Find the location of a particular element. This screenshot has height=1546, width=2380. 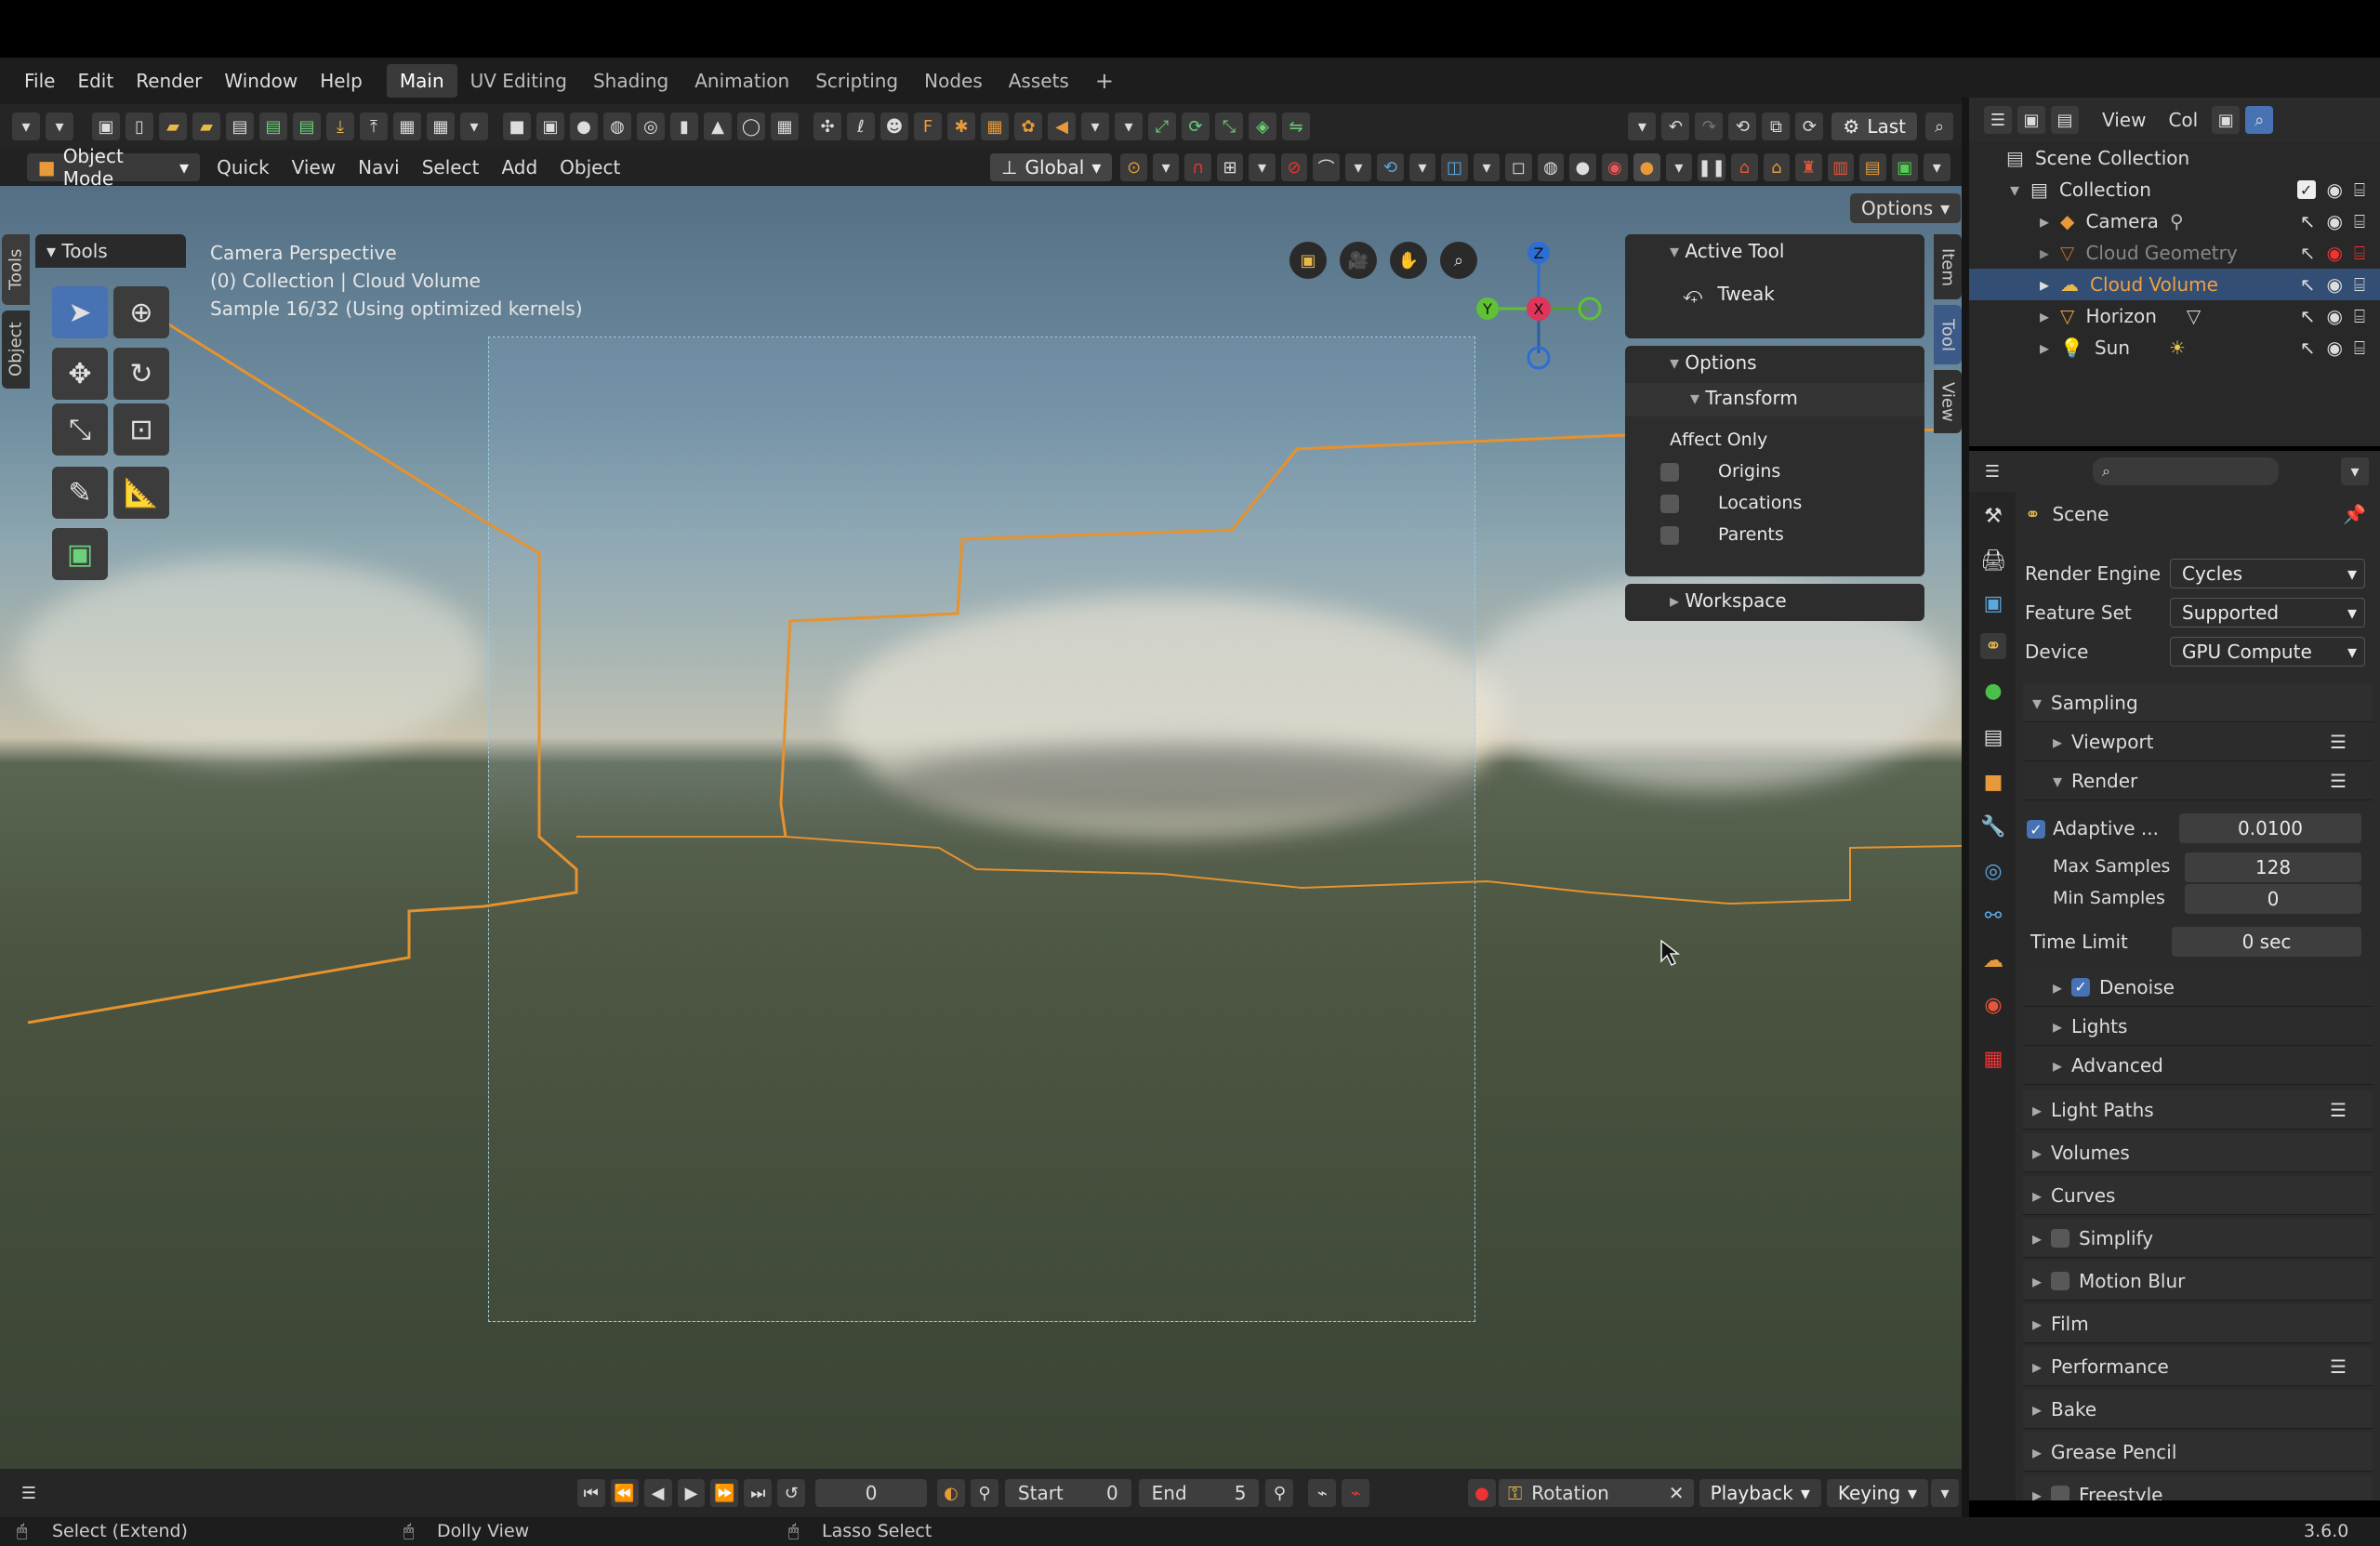

torus-icon: ◯ is located at coordinates (751, 126).